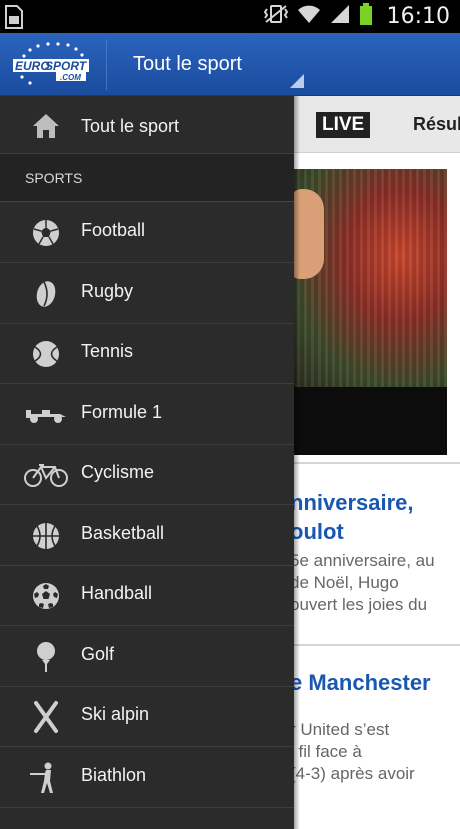 The width and height of the screenshot is (460, 829). What do you see at coordinates (344, 582) in the screenshot?
I see `article-excerpt: de Noël, Hugo` at bounding box center [344, 582].